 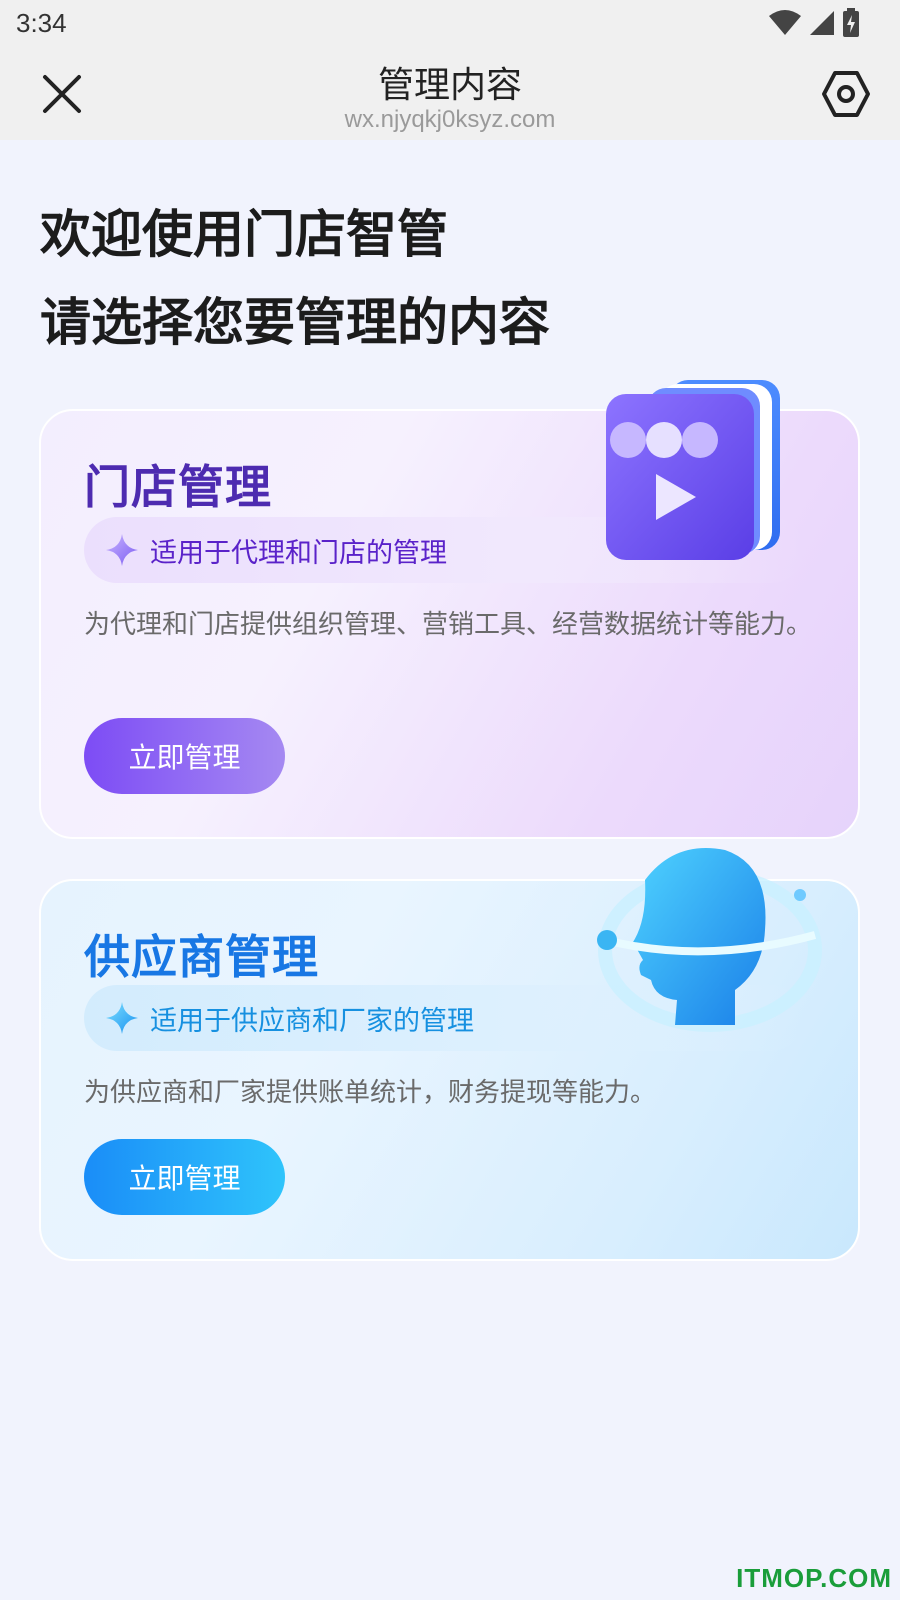 What do you see at coordinates (184, 1177) in the screenshot?
I see `supplier-manage-button: 立即管理` at bounding box center [184, 1177].